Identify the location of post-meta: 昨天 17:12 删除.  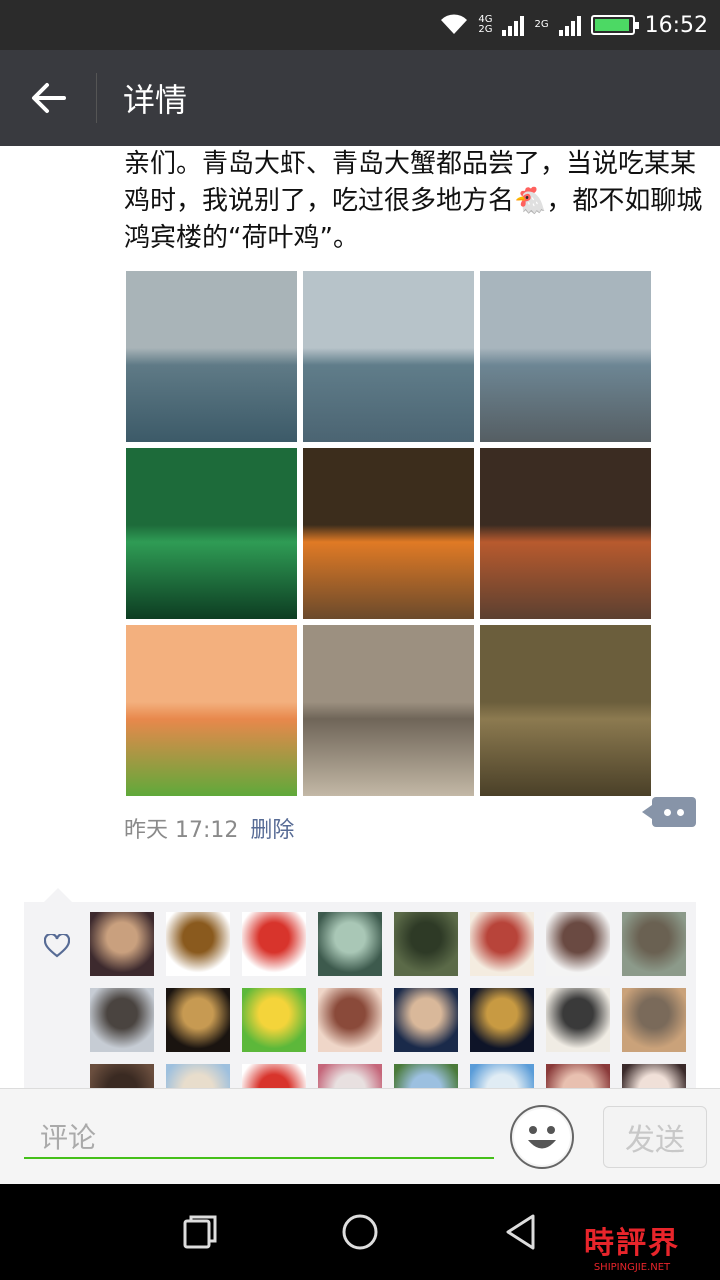
(209, 828).